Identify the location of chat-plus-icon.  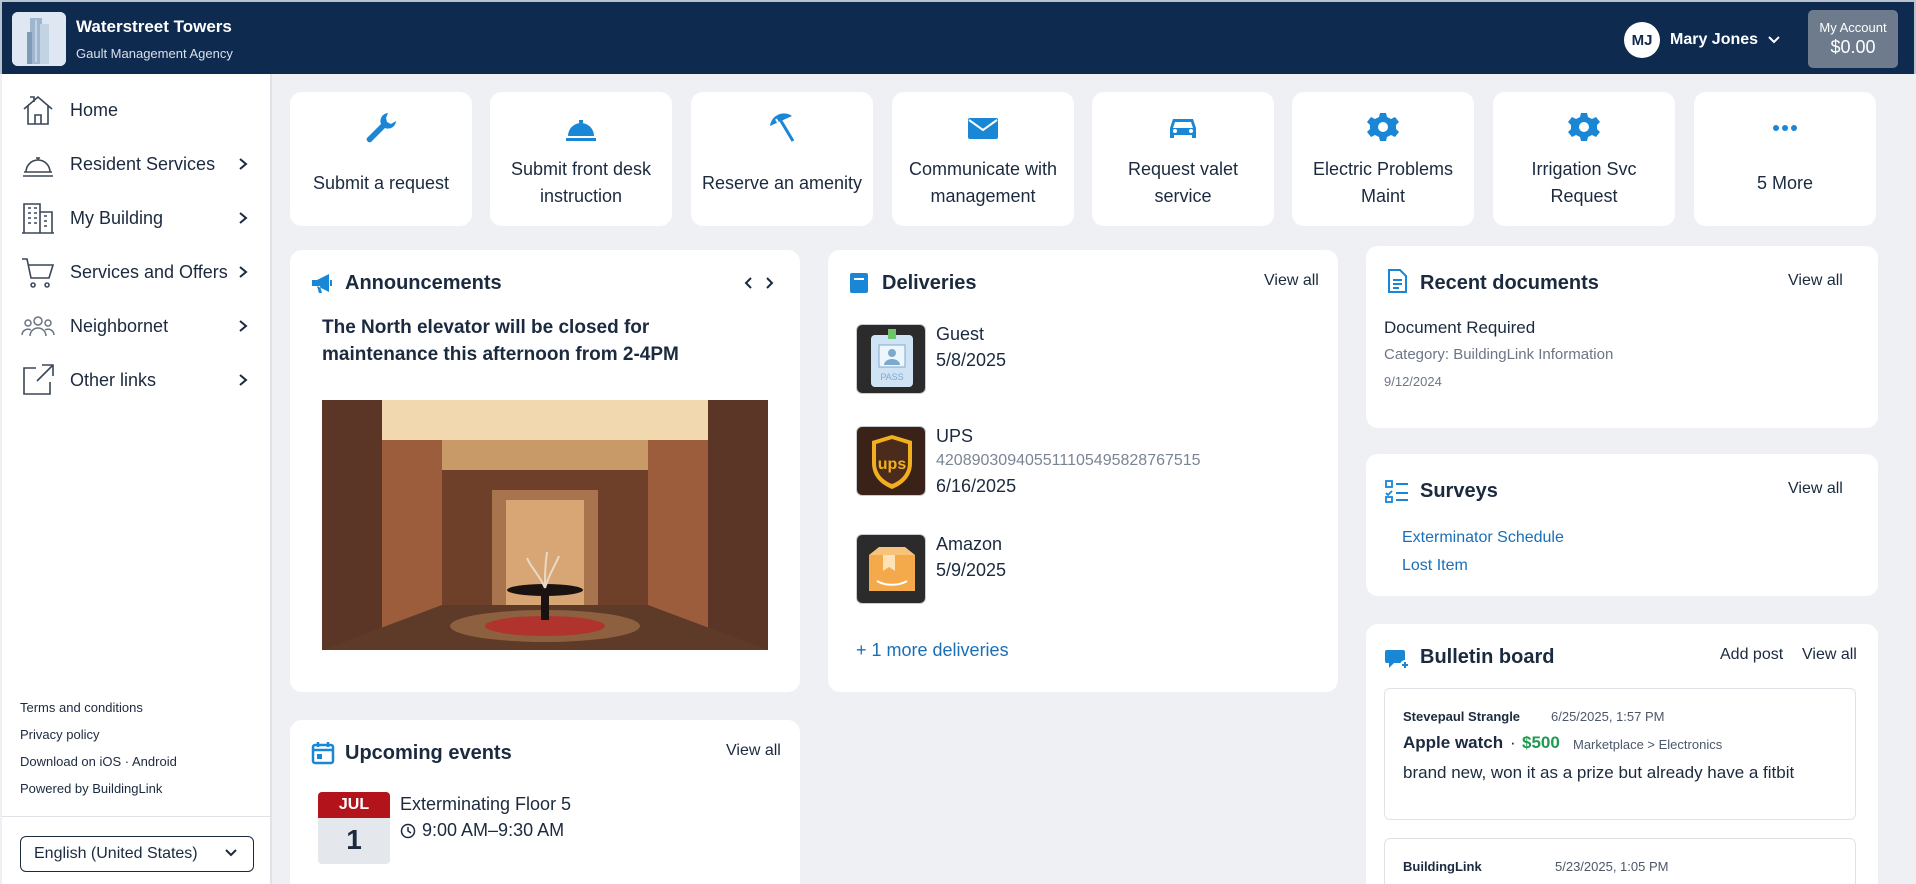
(1397, 660).